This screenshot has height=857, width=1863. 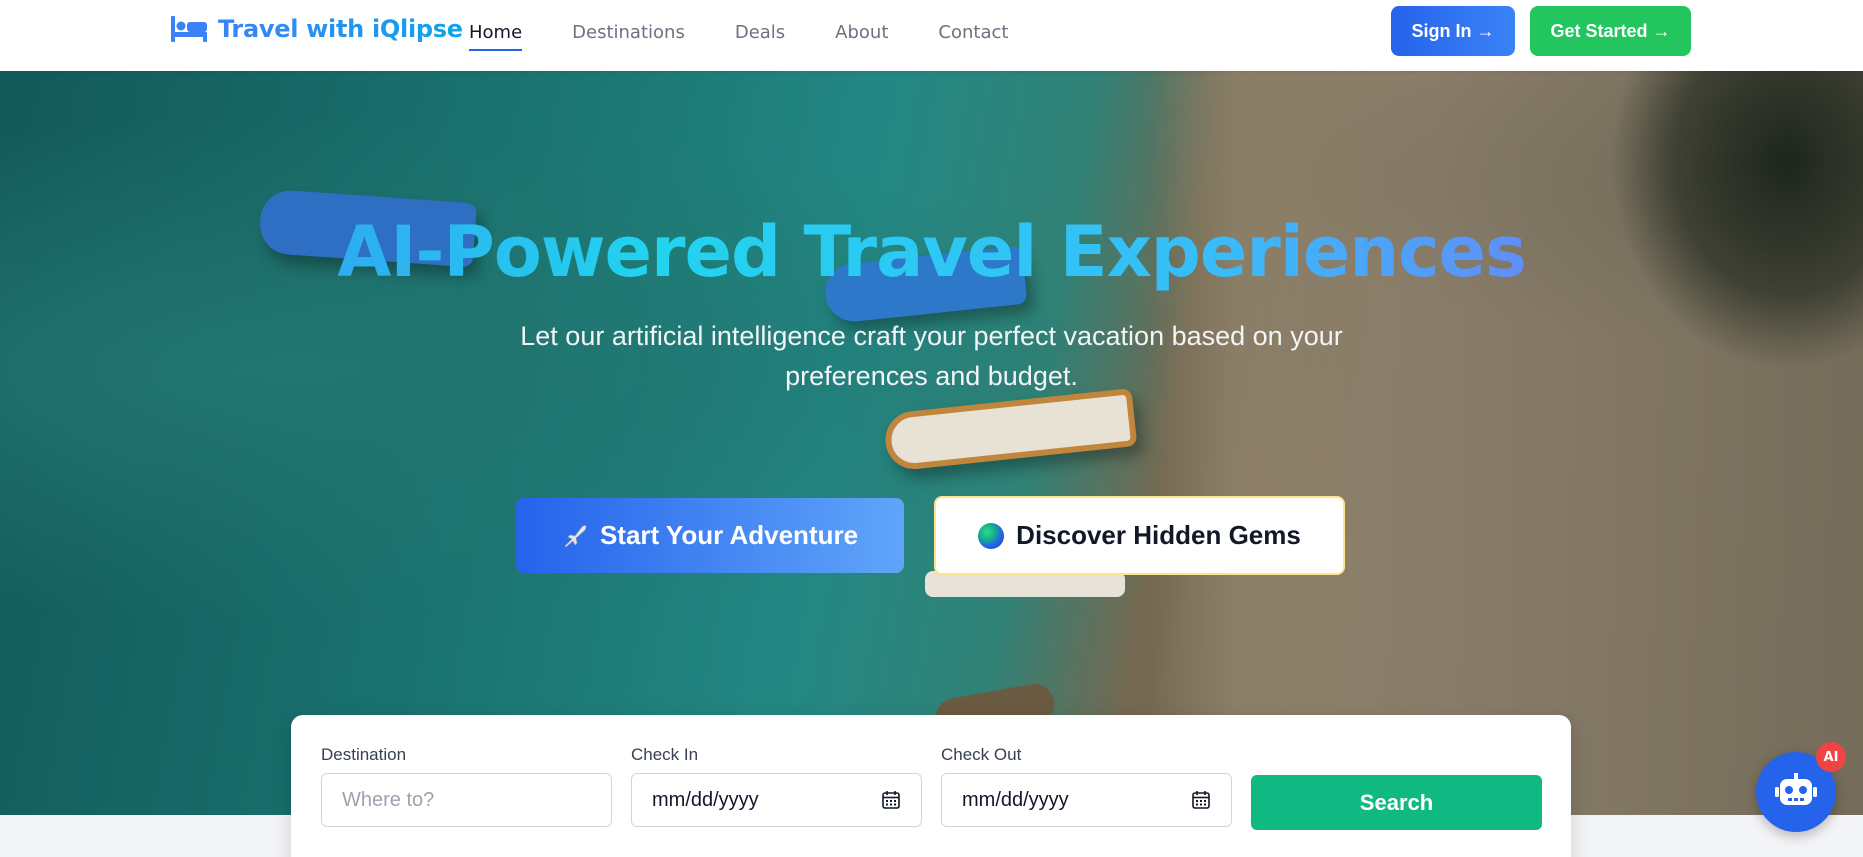 What do you see at coordinates (466, 800) in the screenshot?
I see `destination-input` at bounding box center [466, 800].